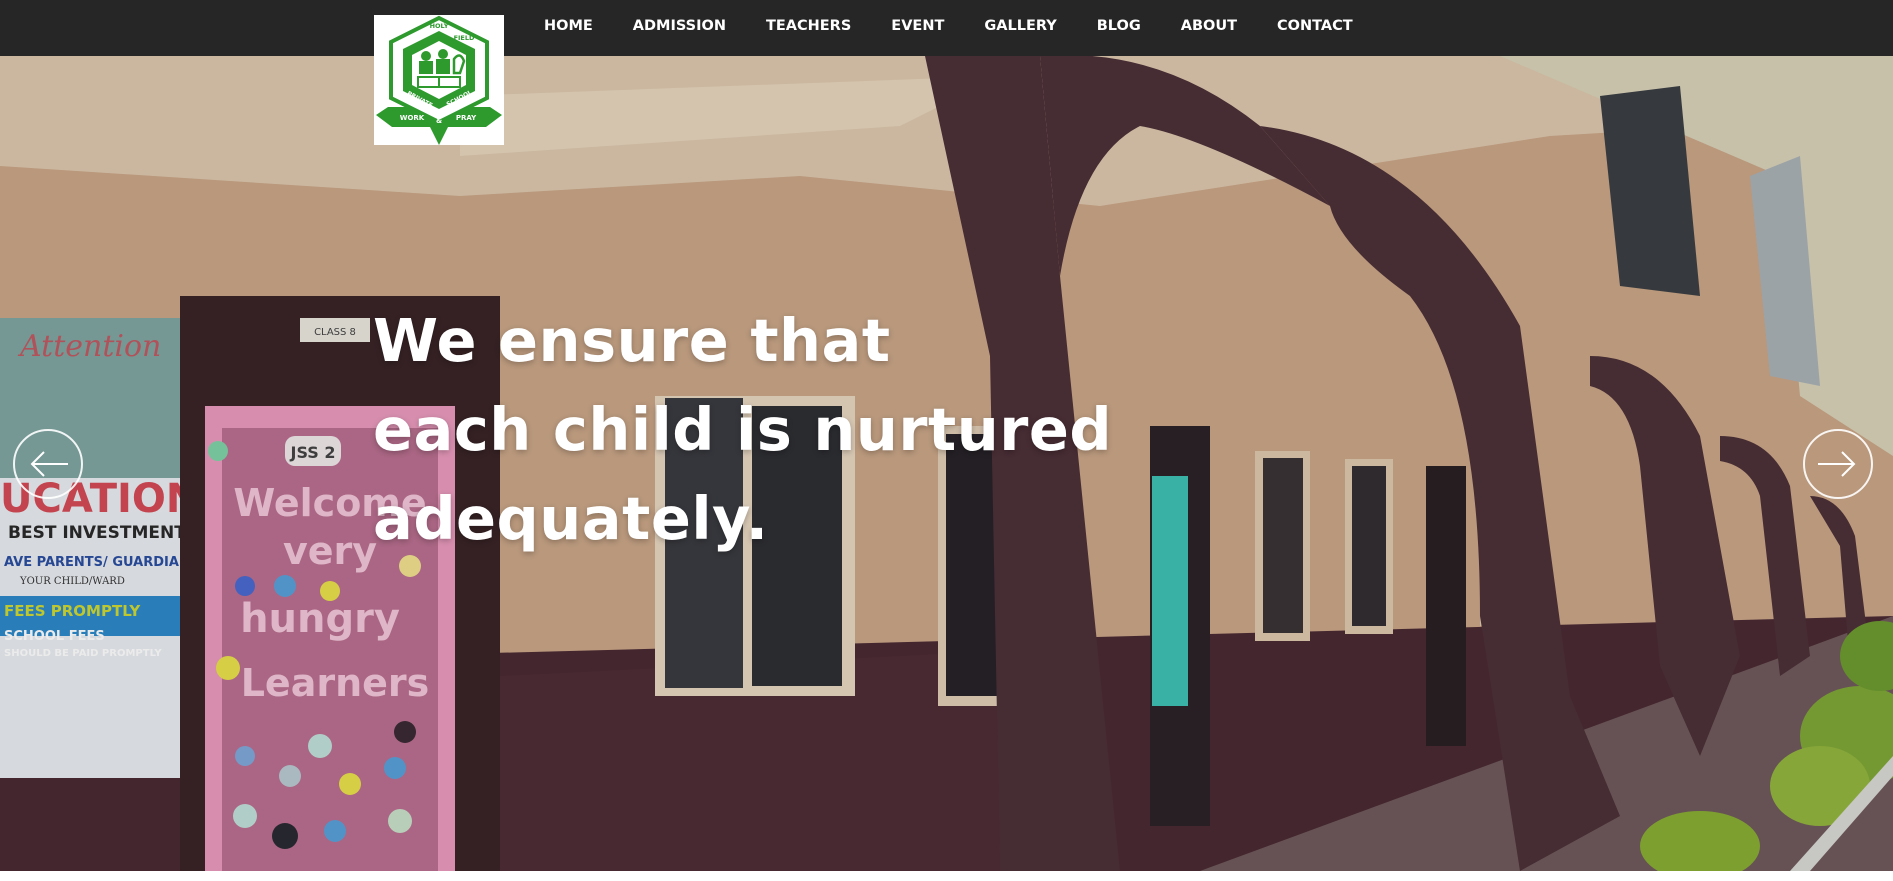 The height and width of the screenshot is (881, 1893). Describe the element at coordinates (632, 340) in the screenshot. I see `headline-line-1: We ensure that` at that location.